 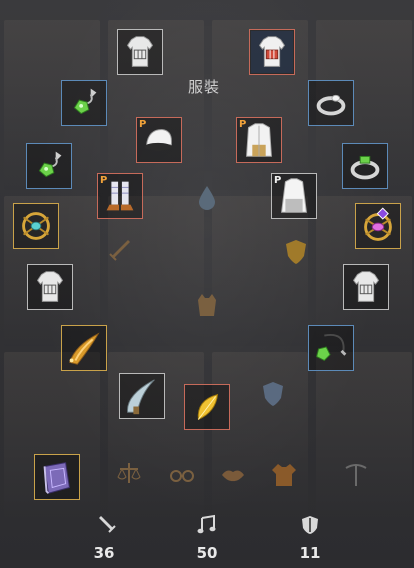 What do you see at coordinates (207, 525) in the screenshot?
I see `music-note-icon` at bounding box center [207, 525].